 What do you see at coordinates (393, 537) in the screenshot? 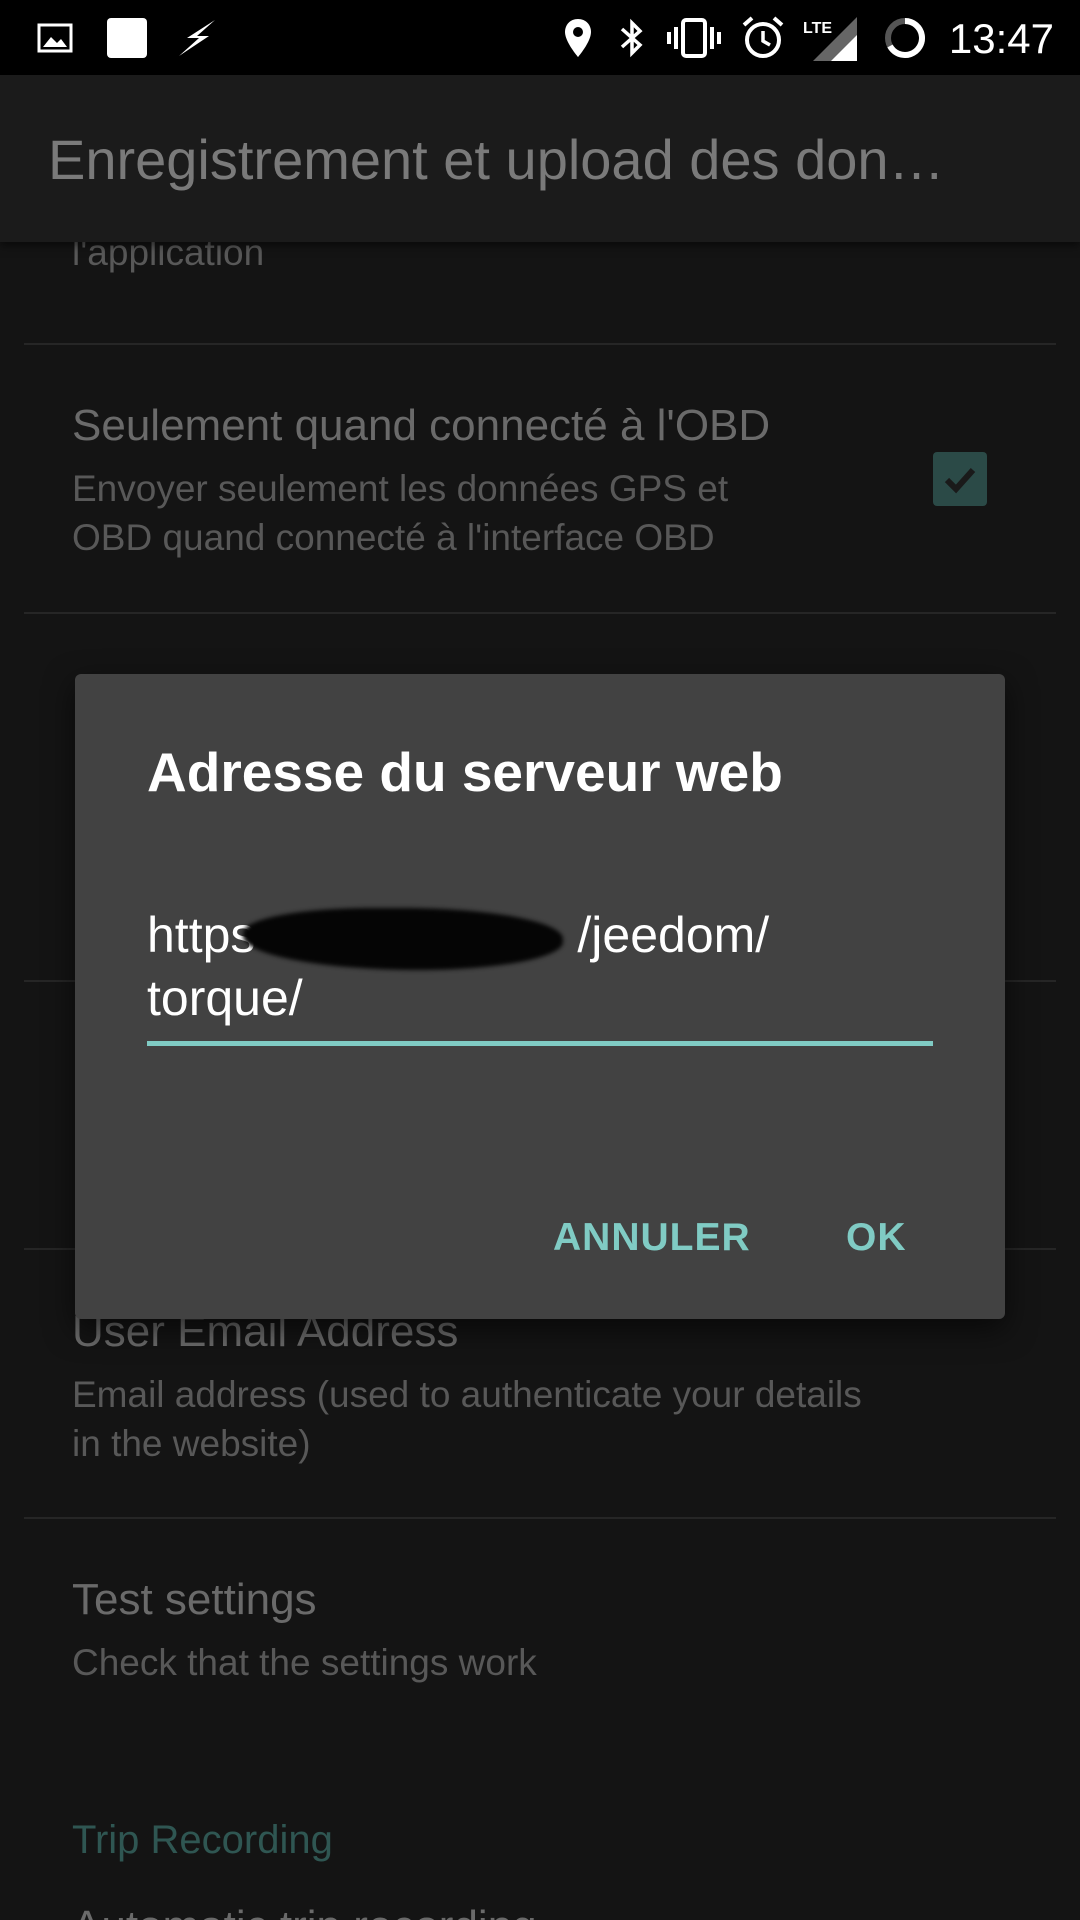
I see `pref-obd-only-summary-2: OBD quand connecté à l'interface OBD` at bounding box center [393, 537].